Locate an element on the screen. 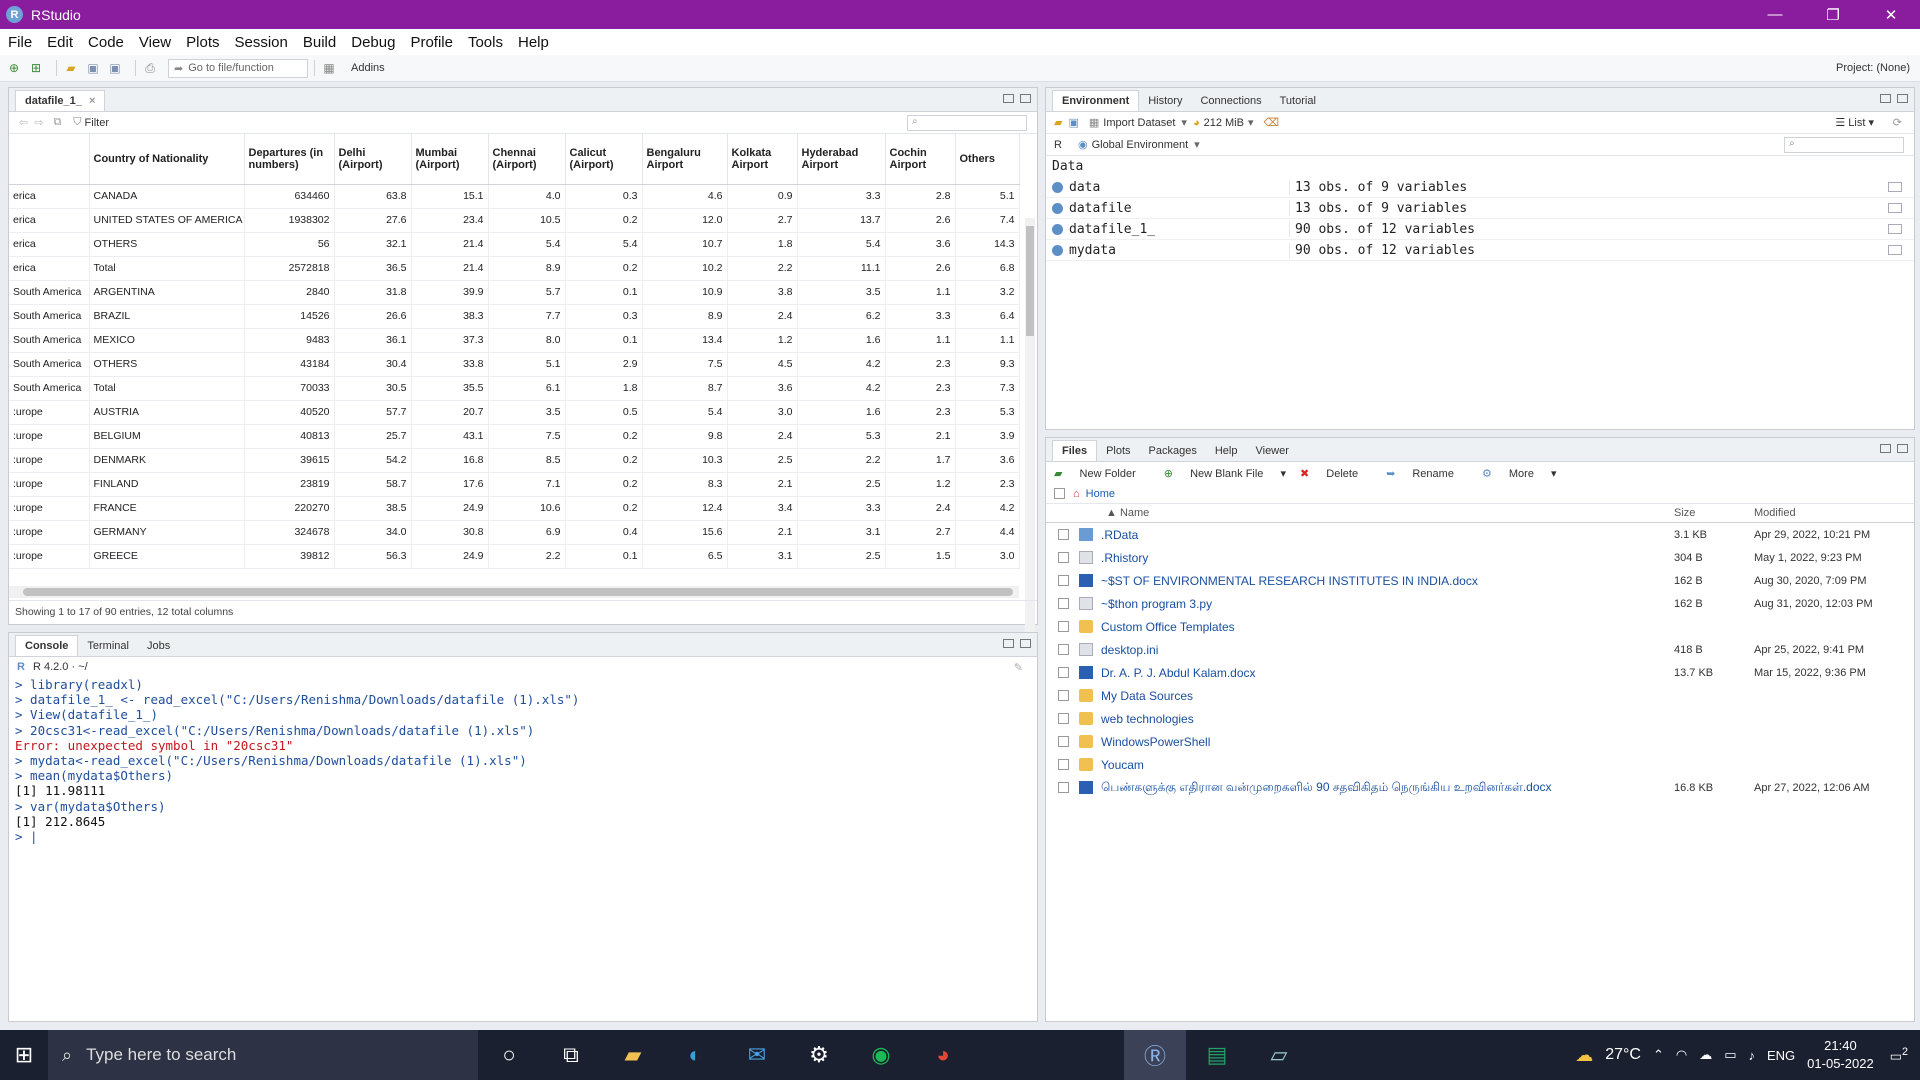  menu-edit: Edit is located at coordinates (60, 42).